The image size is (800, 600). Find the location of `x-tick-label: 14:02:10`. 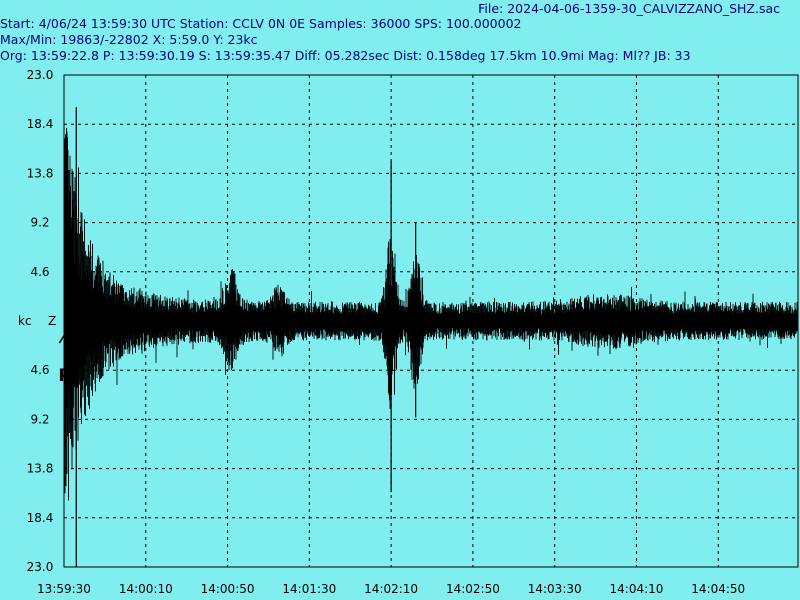

x-tick-label: 14:02:10 is located at coordinates (391, 589).